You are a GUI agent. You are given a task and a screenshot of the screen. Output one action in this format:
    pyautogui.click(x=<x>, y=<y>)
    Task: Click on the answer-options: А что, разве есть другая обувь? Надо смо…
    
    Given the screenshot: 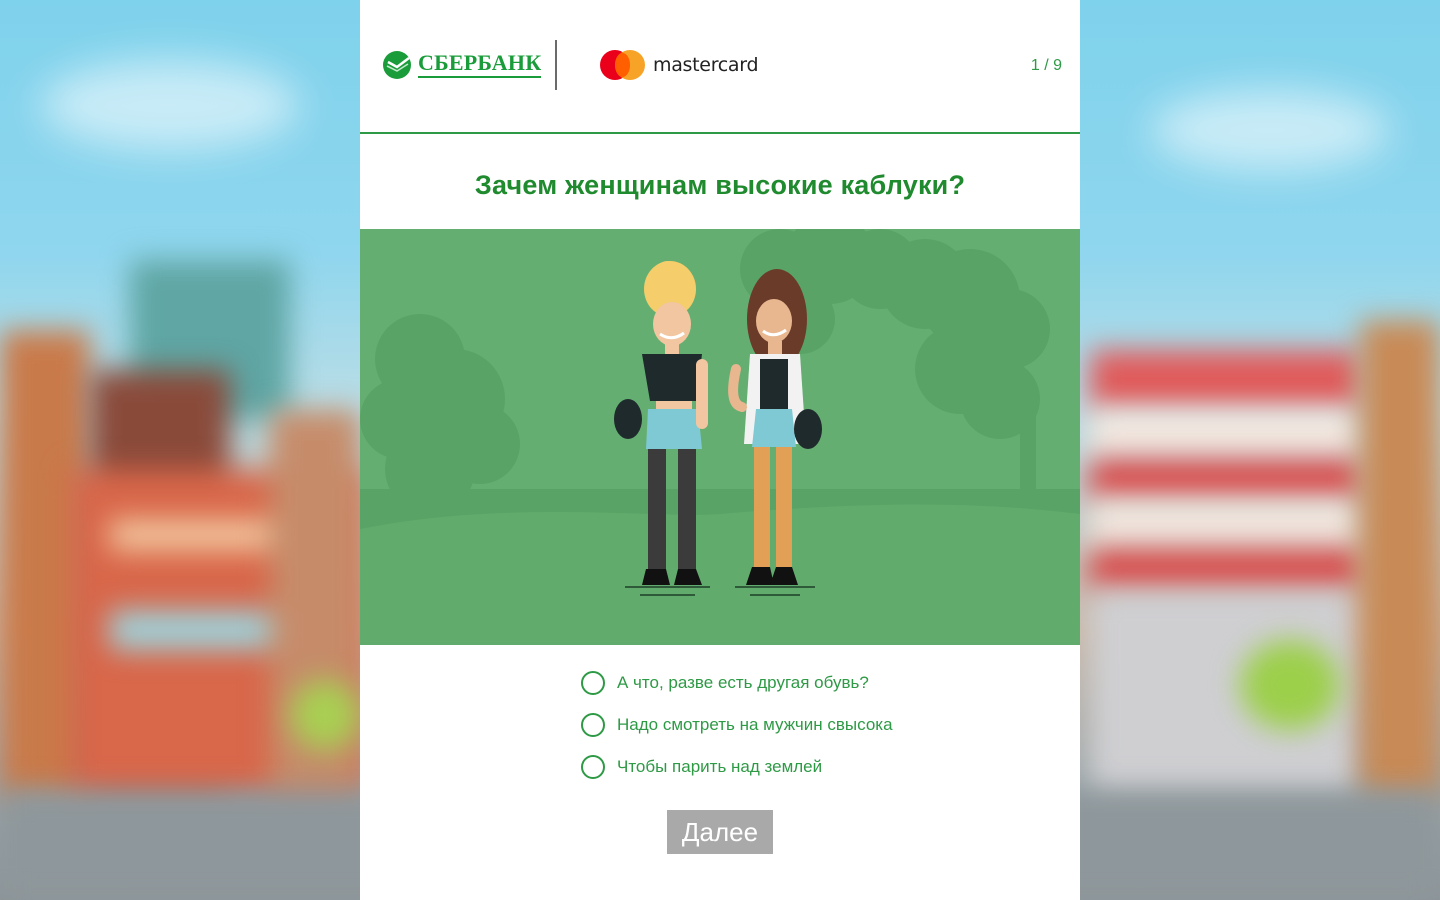 What is the action you would take?
    pyautogui.click(x=737, y=725)
    